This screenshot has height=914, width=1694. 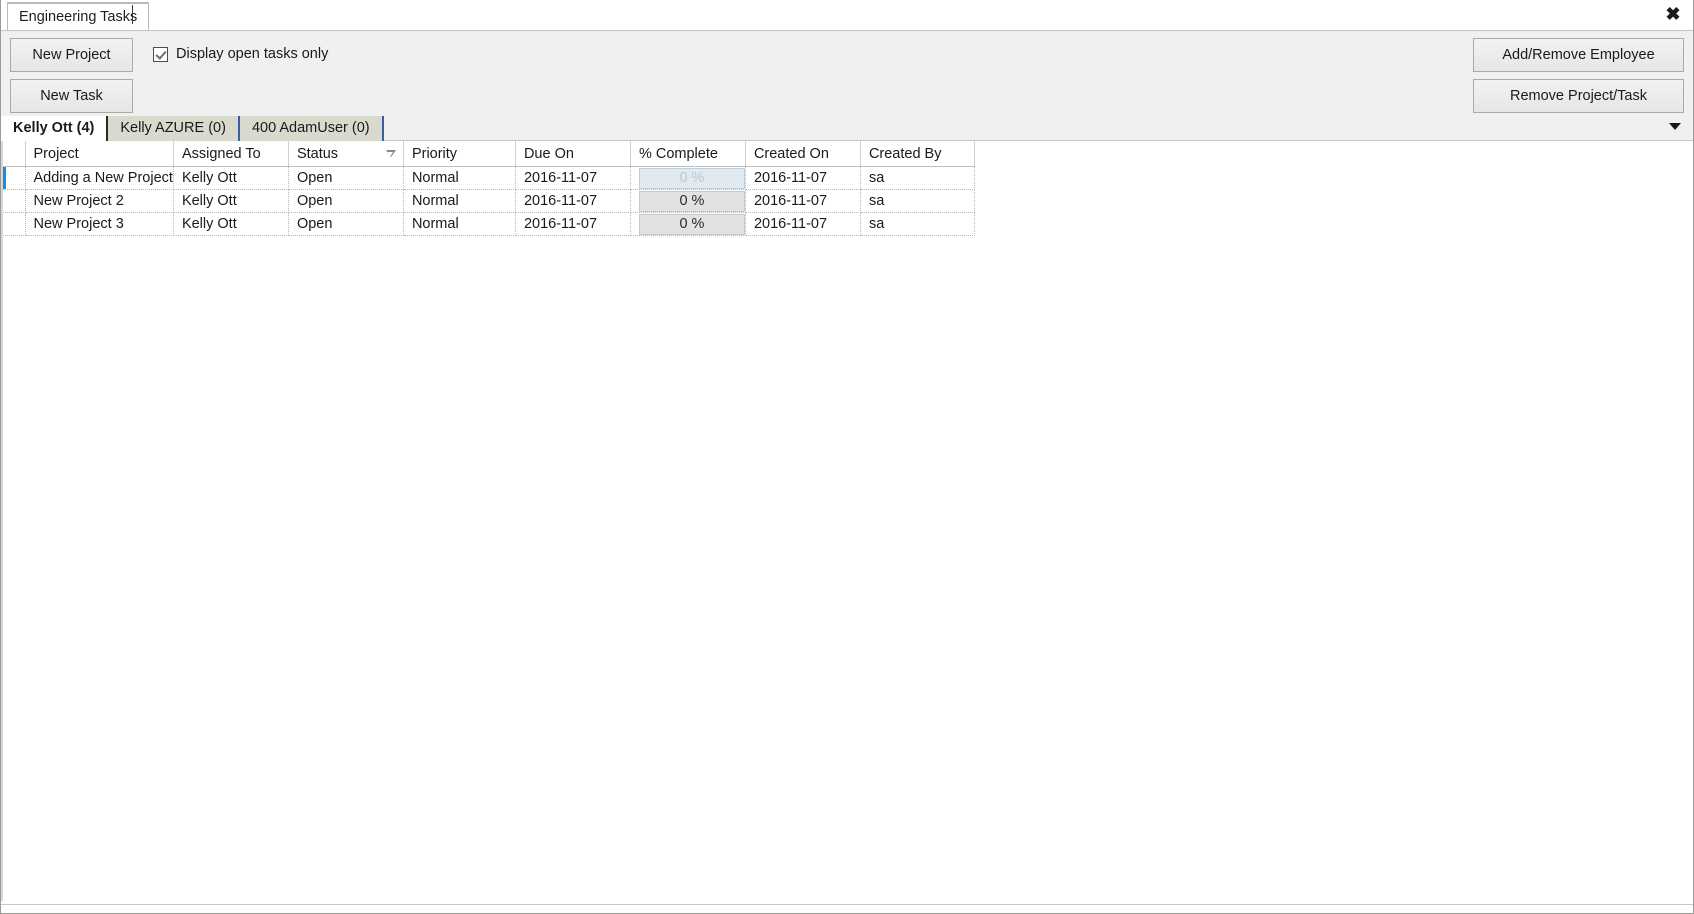 I want to click on bottom-status-strip, so click(x=847, y=908).